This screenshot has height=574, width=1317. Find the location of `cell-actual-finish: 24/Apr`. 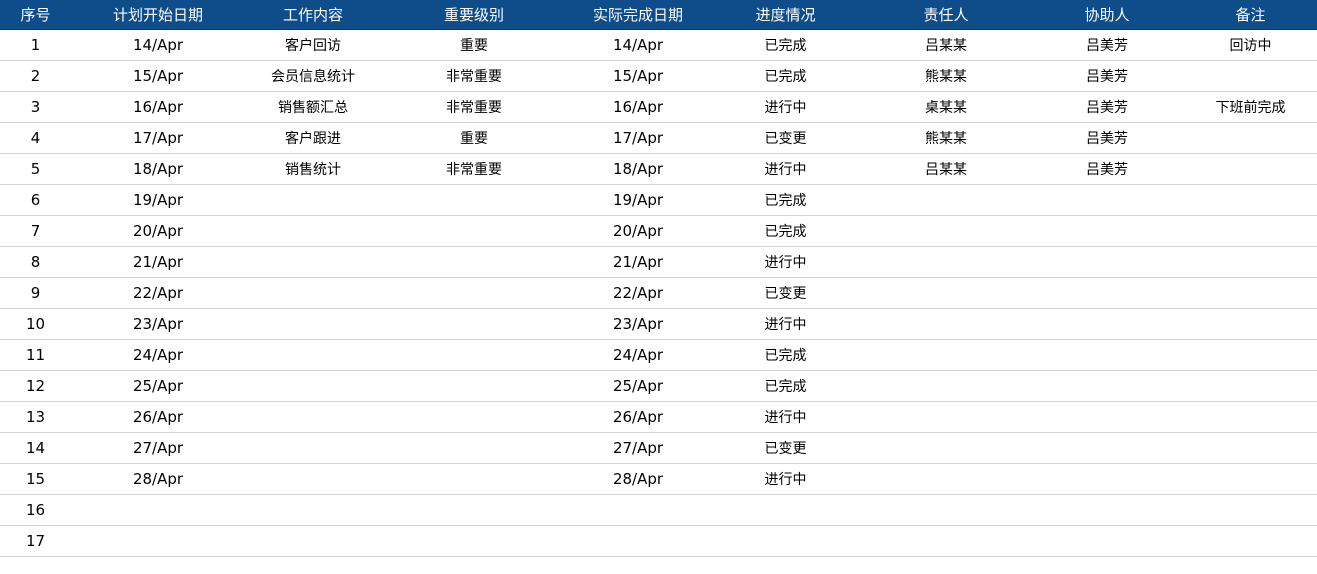

cell-actual-finish: 24/Apr is located at coordinates (638, 355).